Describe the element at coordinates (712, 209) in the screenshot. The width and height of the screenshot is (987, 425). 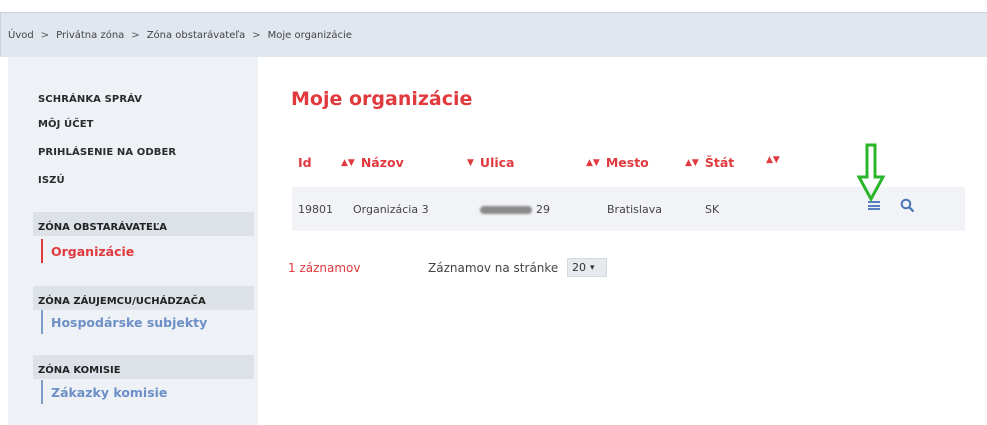
I see `cell-stat: SK` at that location.